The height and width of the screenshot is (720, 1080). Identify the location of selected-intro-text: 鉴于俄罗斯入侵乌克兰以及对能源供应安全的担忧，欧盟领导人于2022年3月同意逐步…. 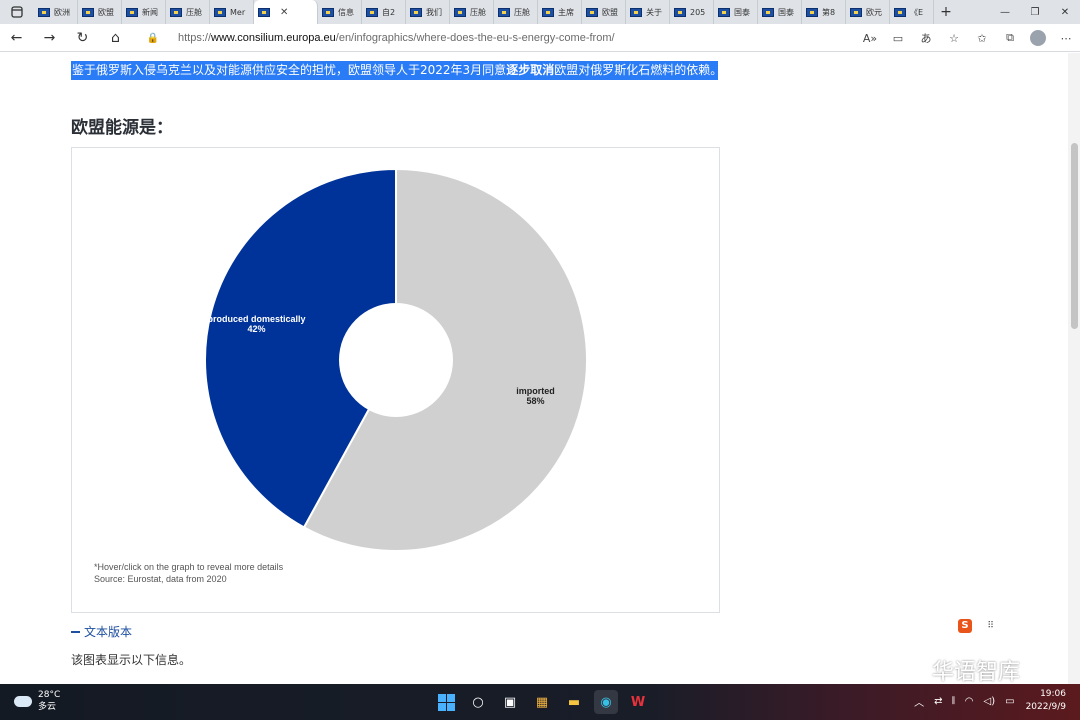
(396, 70).